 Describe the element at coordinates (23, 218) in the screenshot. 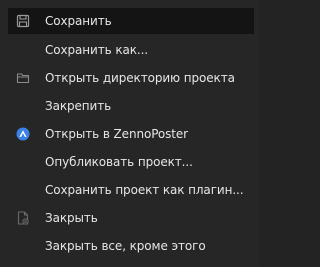

I see `close-document-icon` at that location.